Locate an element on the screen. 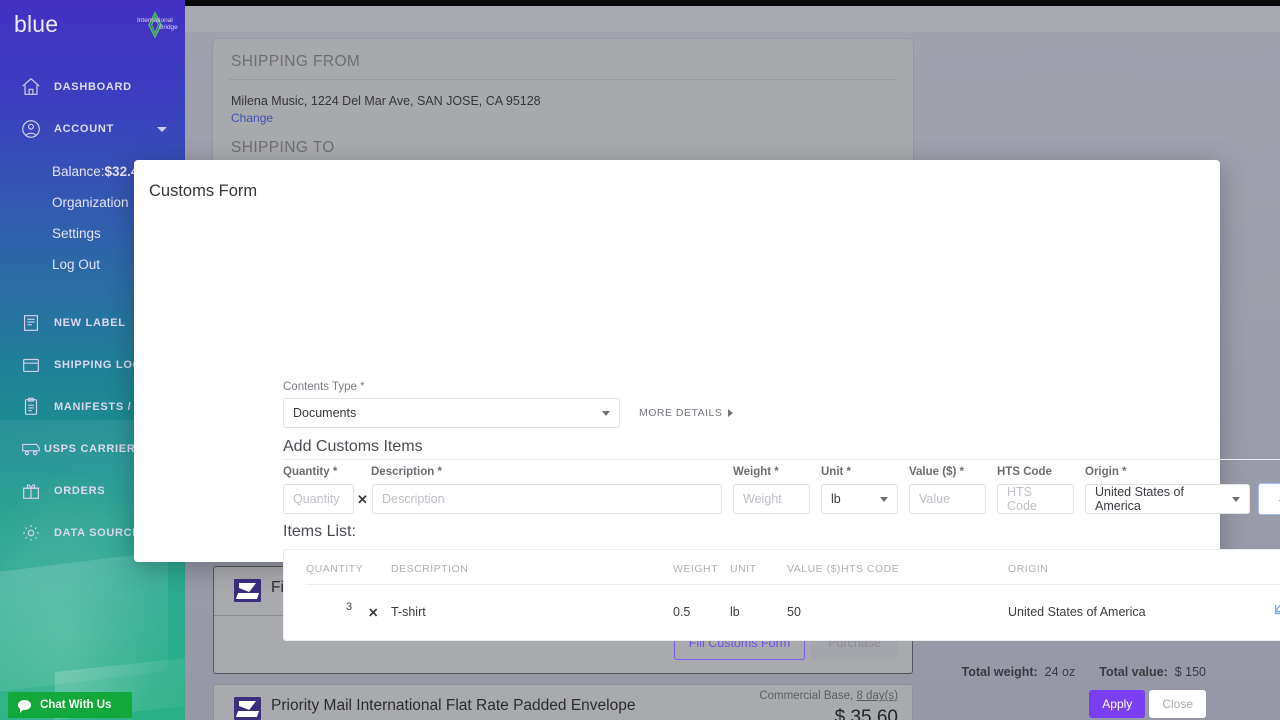  brand-row: blue International Bridge is located at coordinates (92, 24).